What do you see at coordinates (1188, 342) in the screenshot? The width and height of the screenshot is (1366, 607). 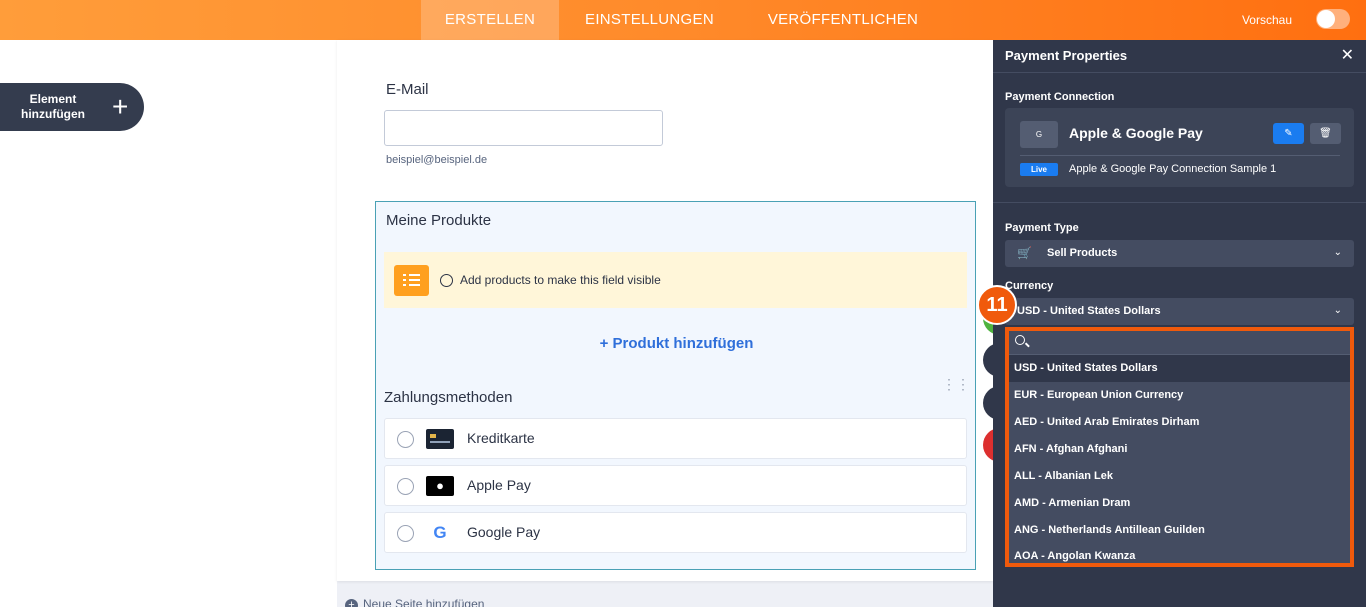 I see `currency-search-input` at bounding box center [1188, 342].